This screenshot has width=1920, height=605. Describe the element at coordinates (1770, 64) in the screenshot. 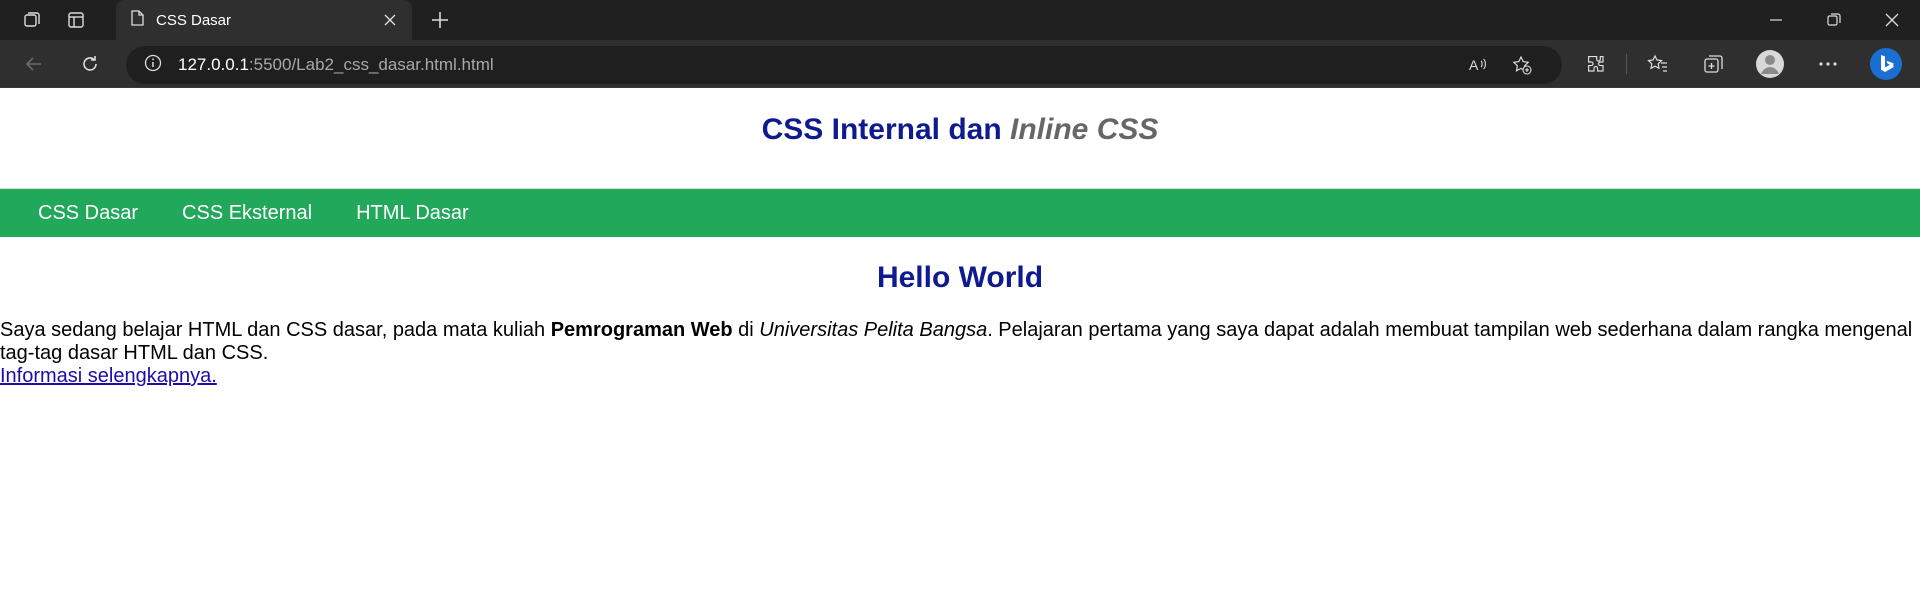

I see `profile-avatar-icon` at that location.